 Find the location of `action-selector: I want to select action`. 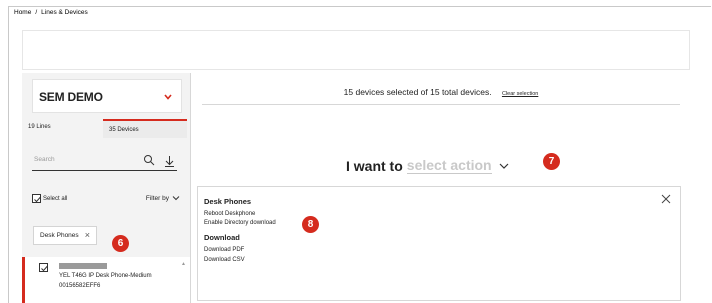

action-selector: I want to select action is located at coordinates (428, 165).